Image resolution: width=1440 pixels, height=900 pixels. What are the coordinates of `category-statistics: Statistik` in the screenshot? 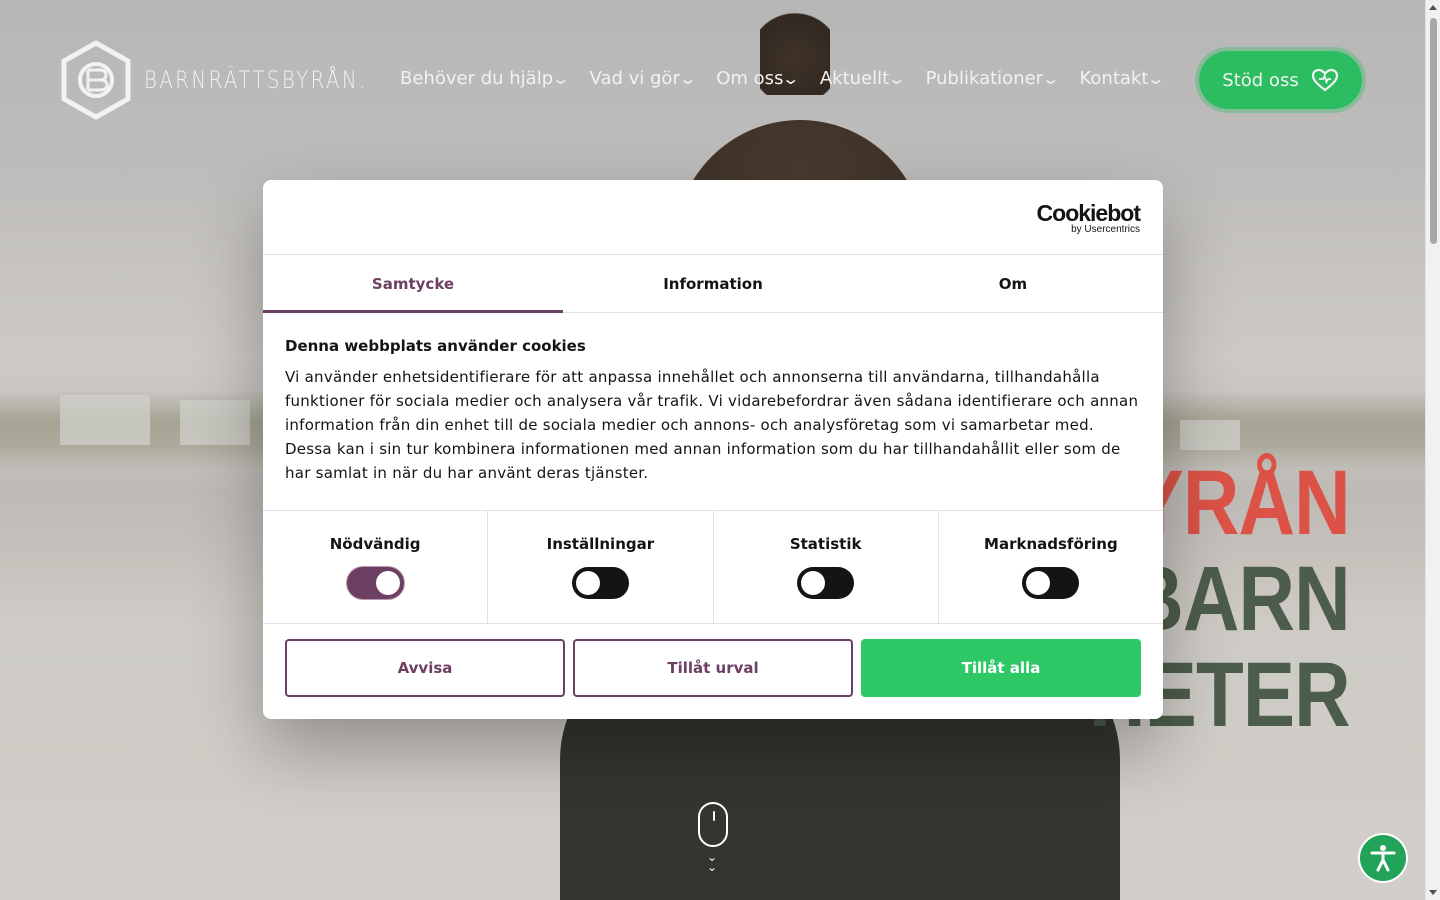 It's located at (826, 567).